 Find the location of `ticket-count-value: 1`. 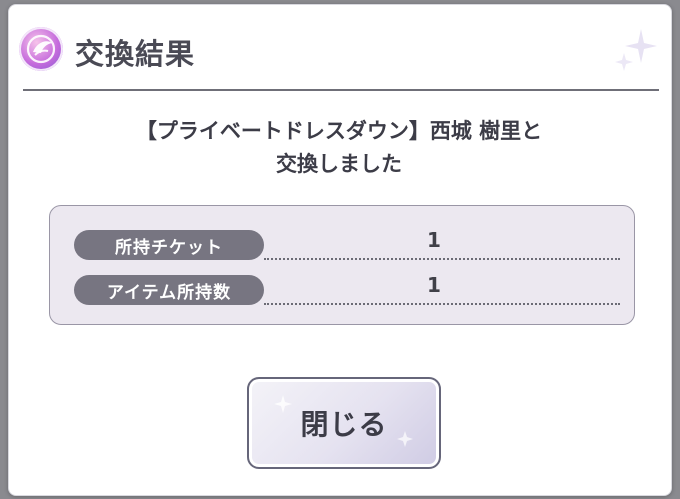

ticket-count-value: 1 is located at coordinates (434, 240).